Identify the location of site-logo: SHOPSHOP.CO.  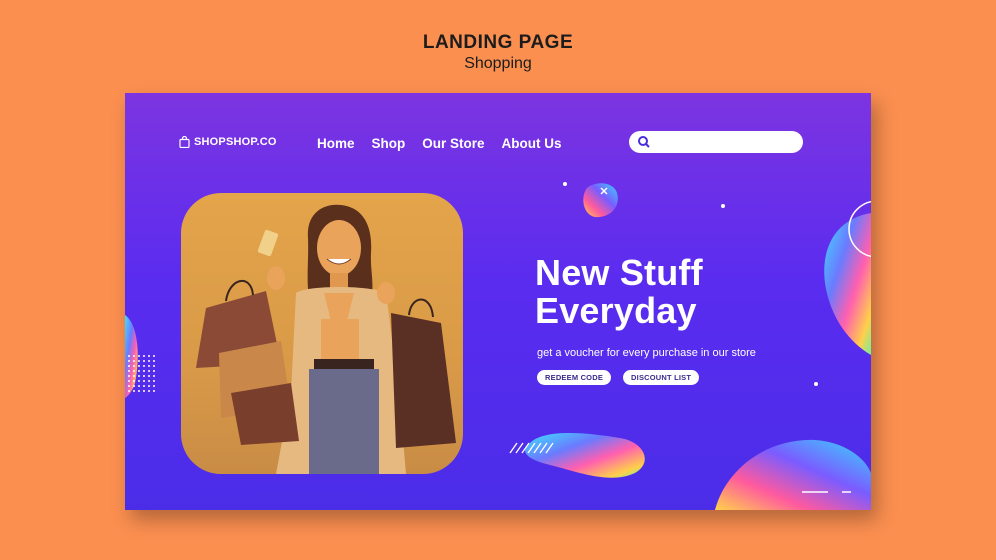
(228, 142).